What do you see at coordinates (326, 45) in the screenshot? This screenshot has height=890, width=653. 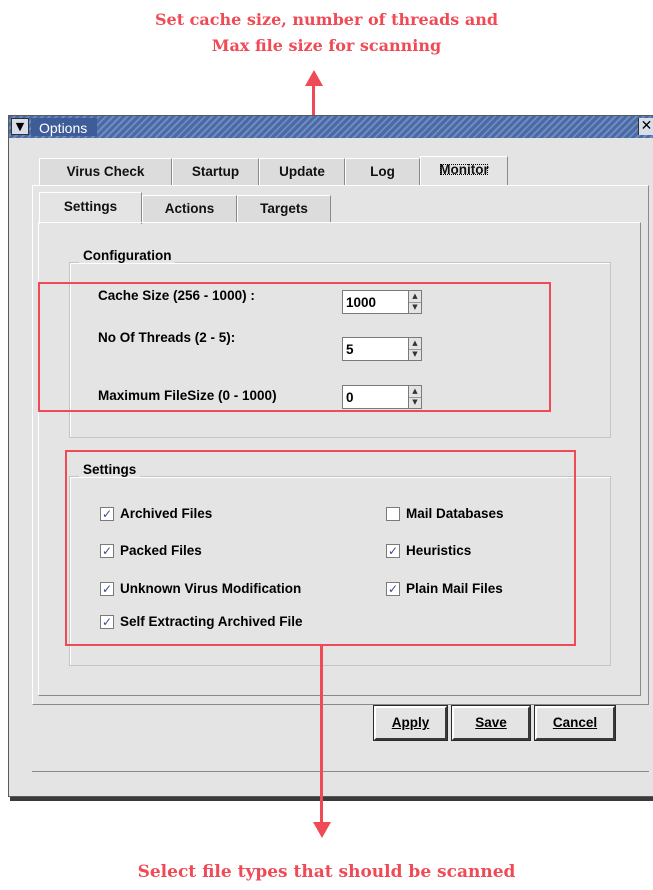 I see `annotation-top-line2: Max file size for scanning` at bounding box center [326, 45].